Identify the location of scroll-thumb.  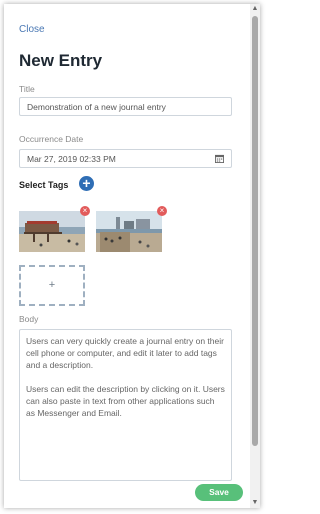
(255, 231).